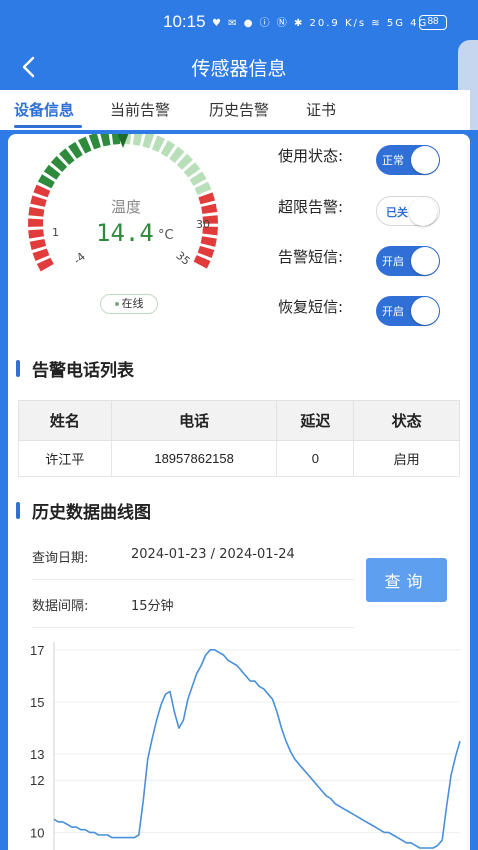  Describe the element at coordinates (37, 832) in the screenshot. I see `chart-y-tick-label: 10` at that location.